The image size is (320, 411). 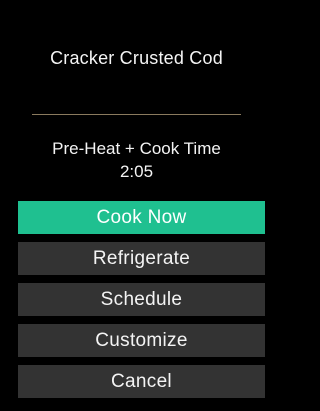 What do you see at coordinates (141, 258) in the screenshot?
I see `refrigerate-button: Refrigerate` at bounding box center [141, 258].